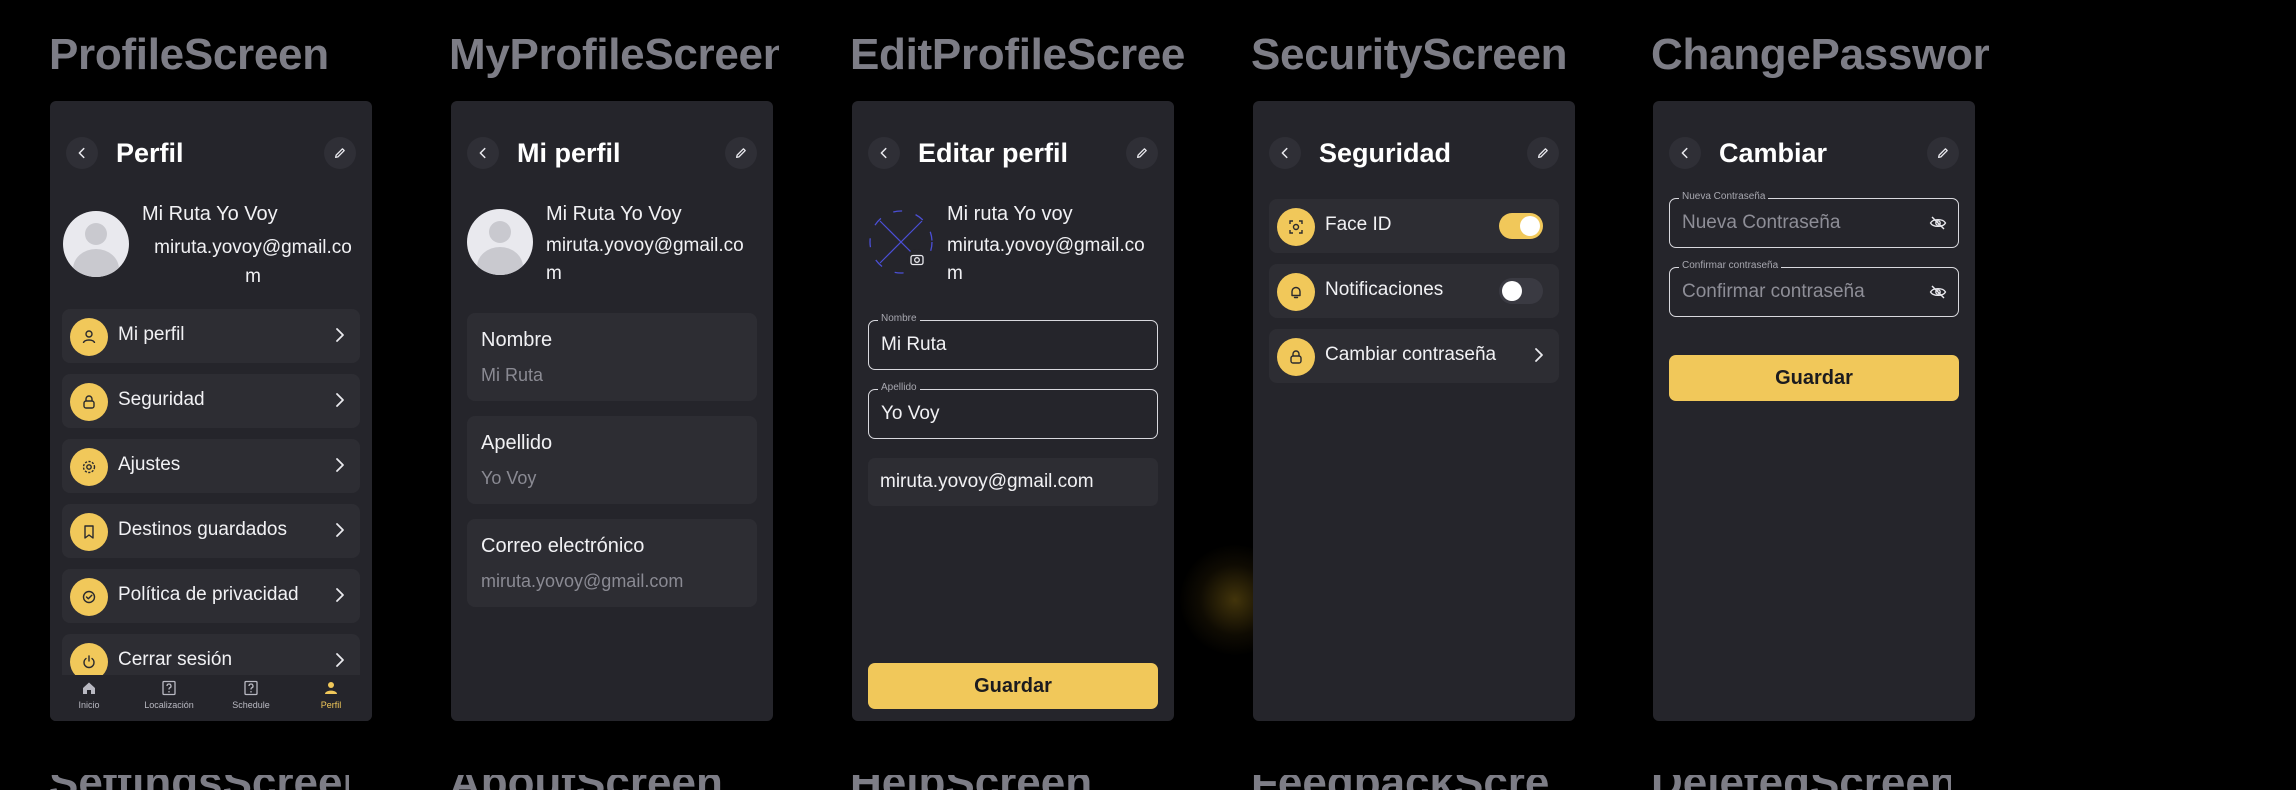 The image size is (2296, 790). I want to click on my-profile-header: Mi perfil, so click(612, 153).